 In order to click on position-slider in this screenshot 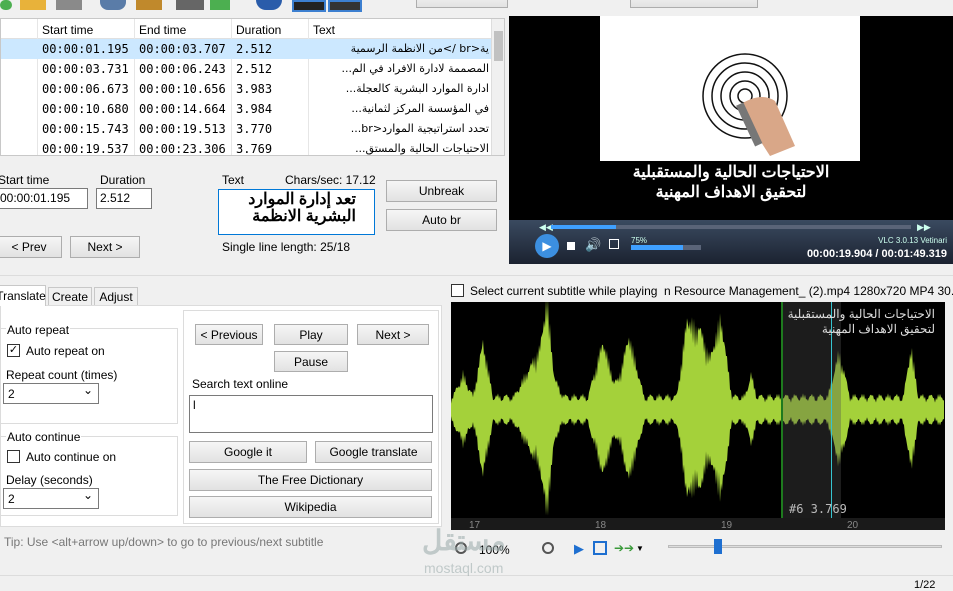, I will do `click(805, 546)`.